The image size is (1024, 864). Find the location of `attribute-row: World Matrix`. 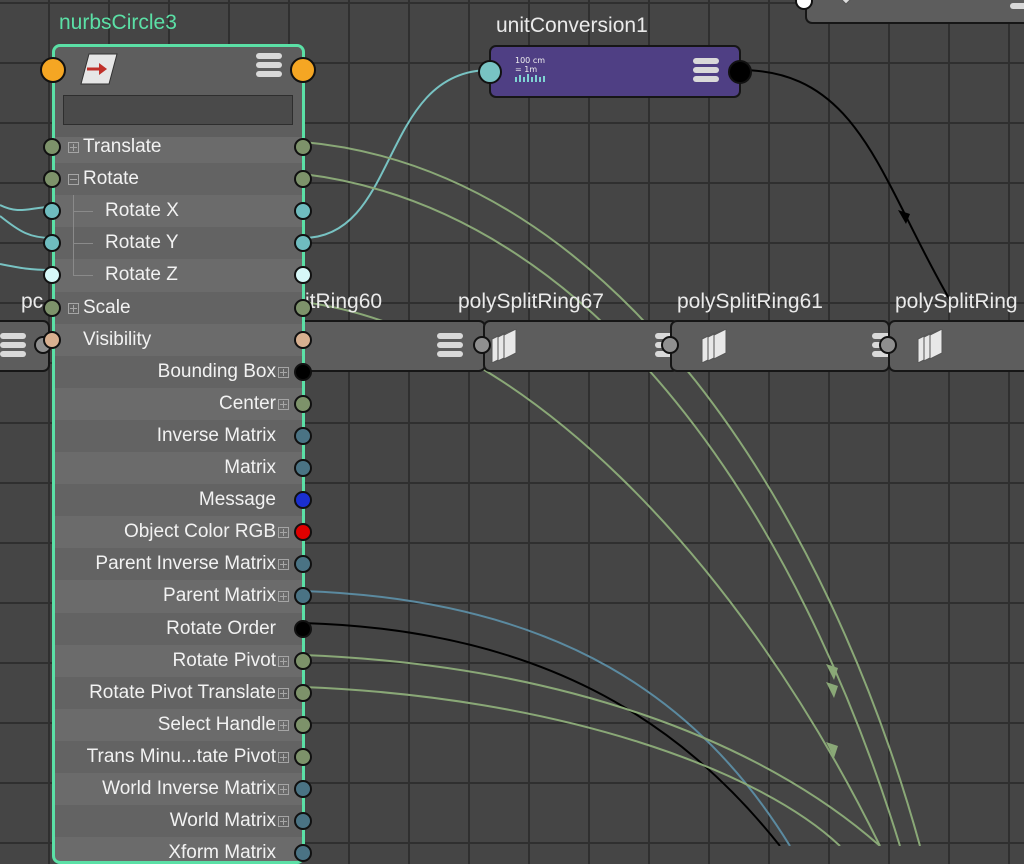

attribute-row: World Matrix is located at coordinates (178, 821).